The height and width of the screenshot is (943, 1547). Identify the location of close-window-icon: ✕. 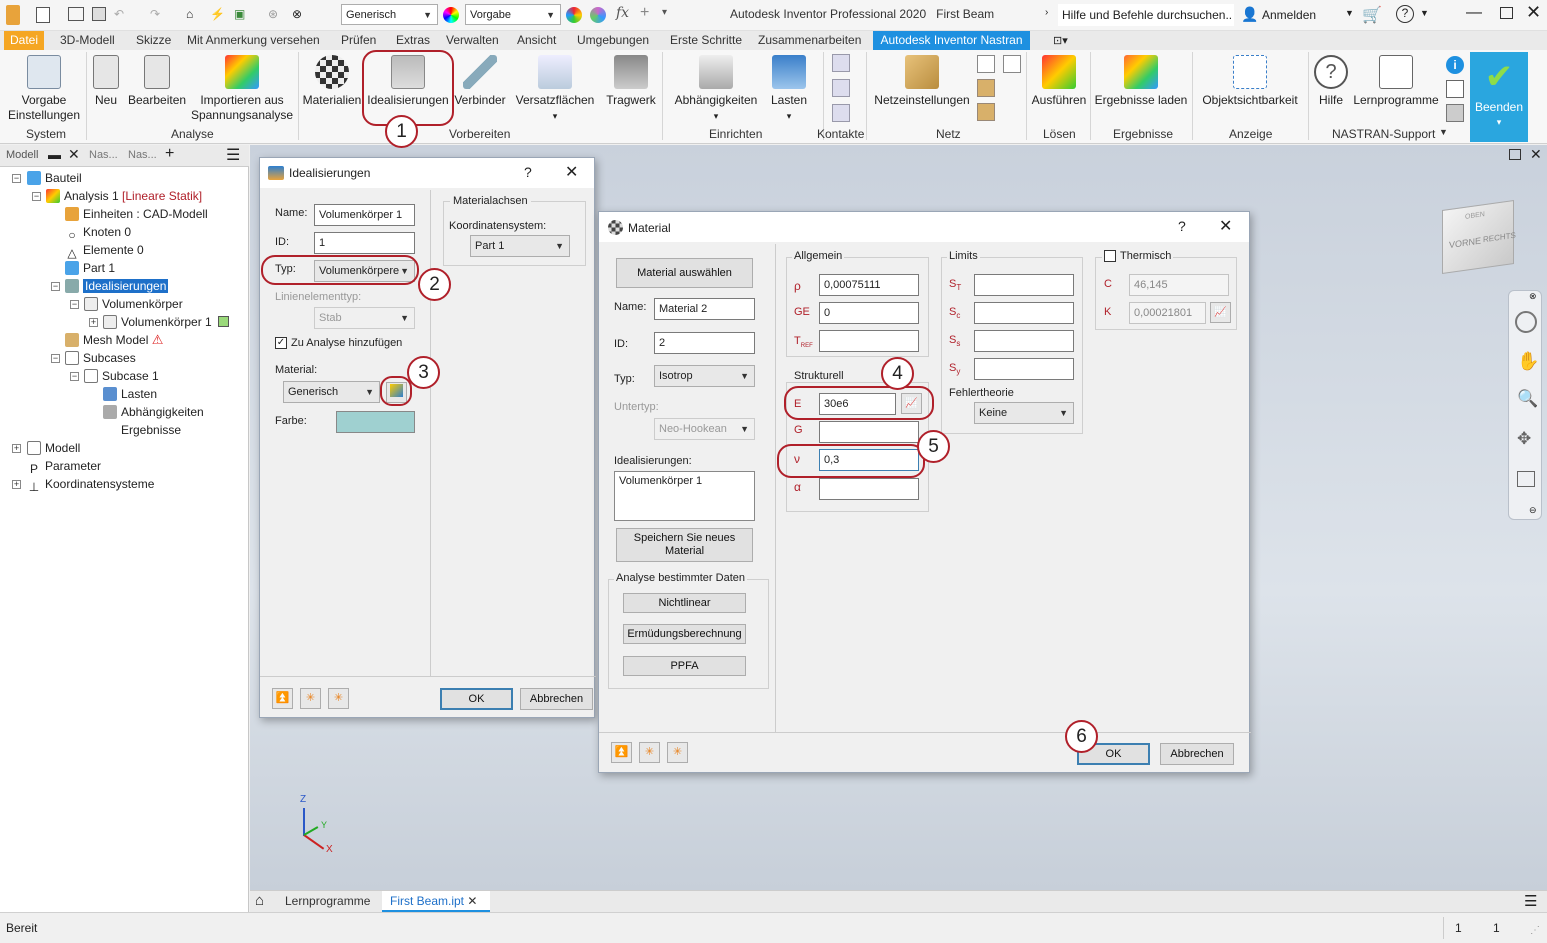
(1533, 12).